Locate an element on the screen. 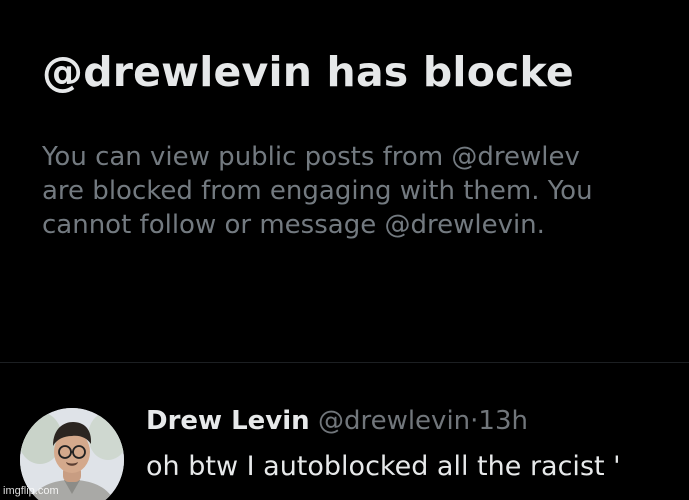 This screenshot has width=689, height=500. divider is located at coordinates (344, 362).